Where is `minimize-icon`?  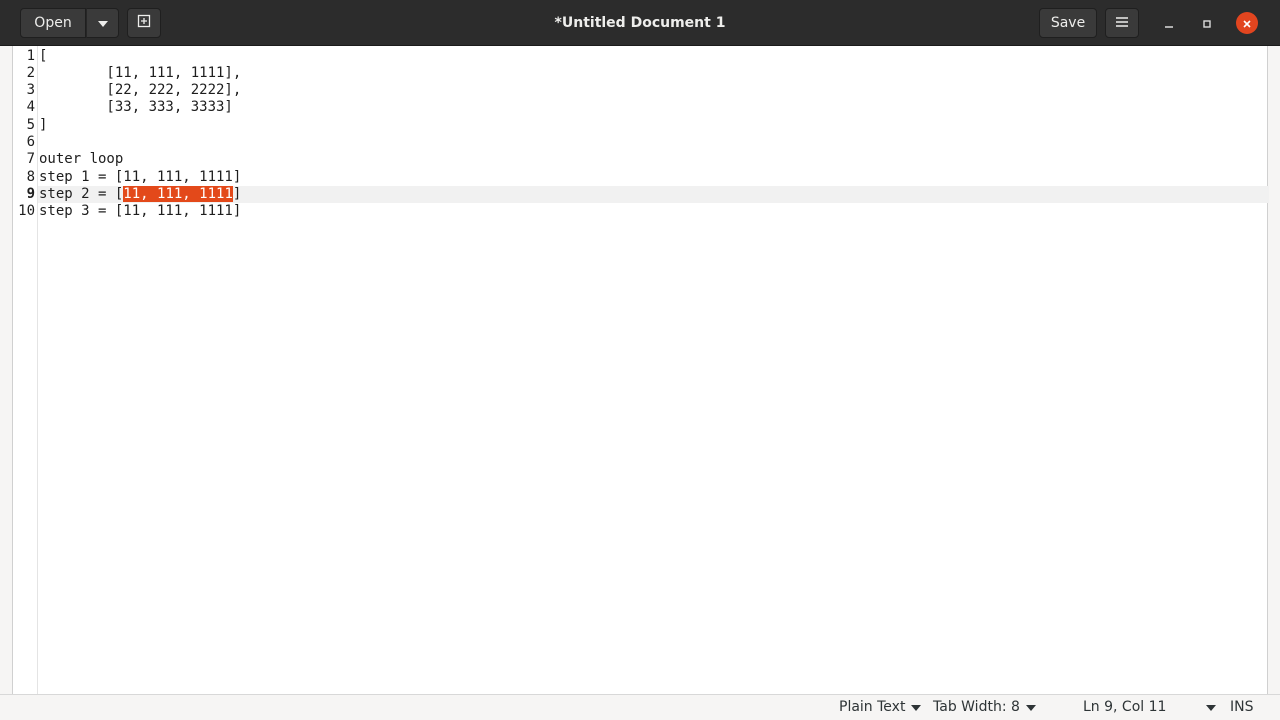
minimize-icon is located at coordinates (1169, 23).